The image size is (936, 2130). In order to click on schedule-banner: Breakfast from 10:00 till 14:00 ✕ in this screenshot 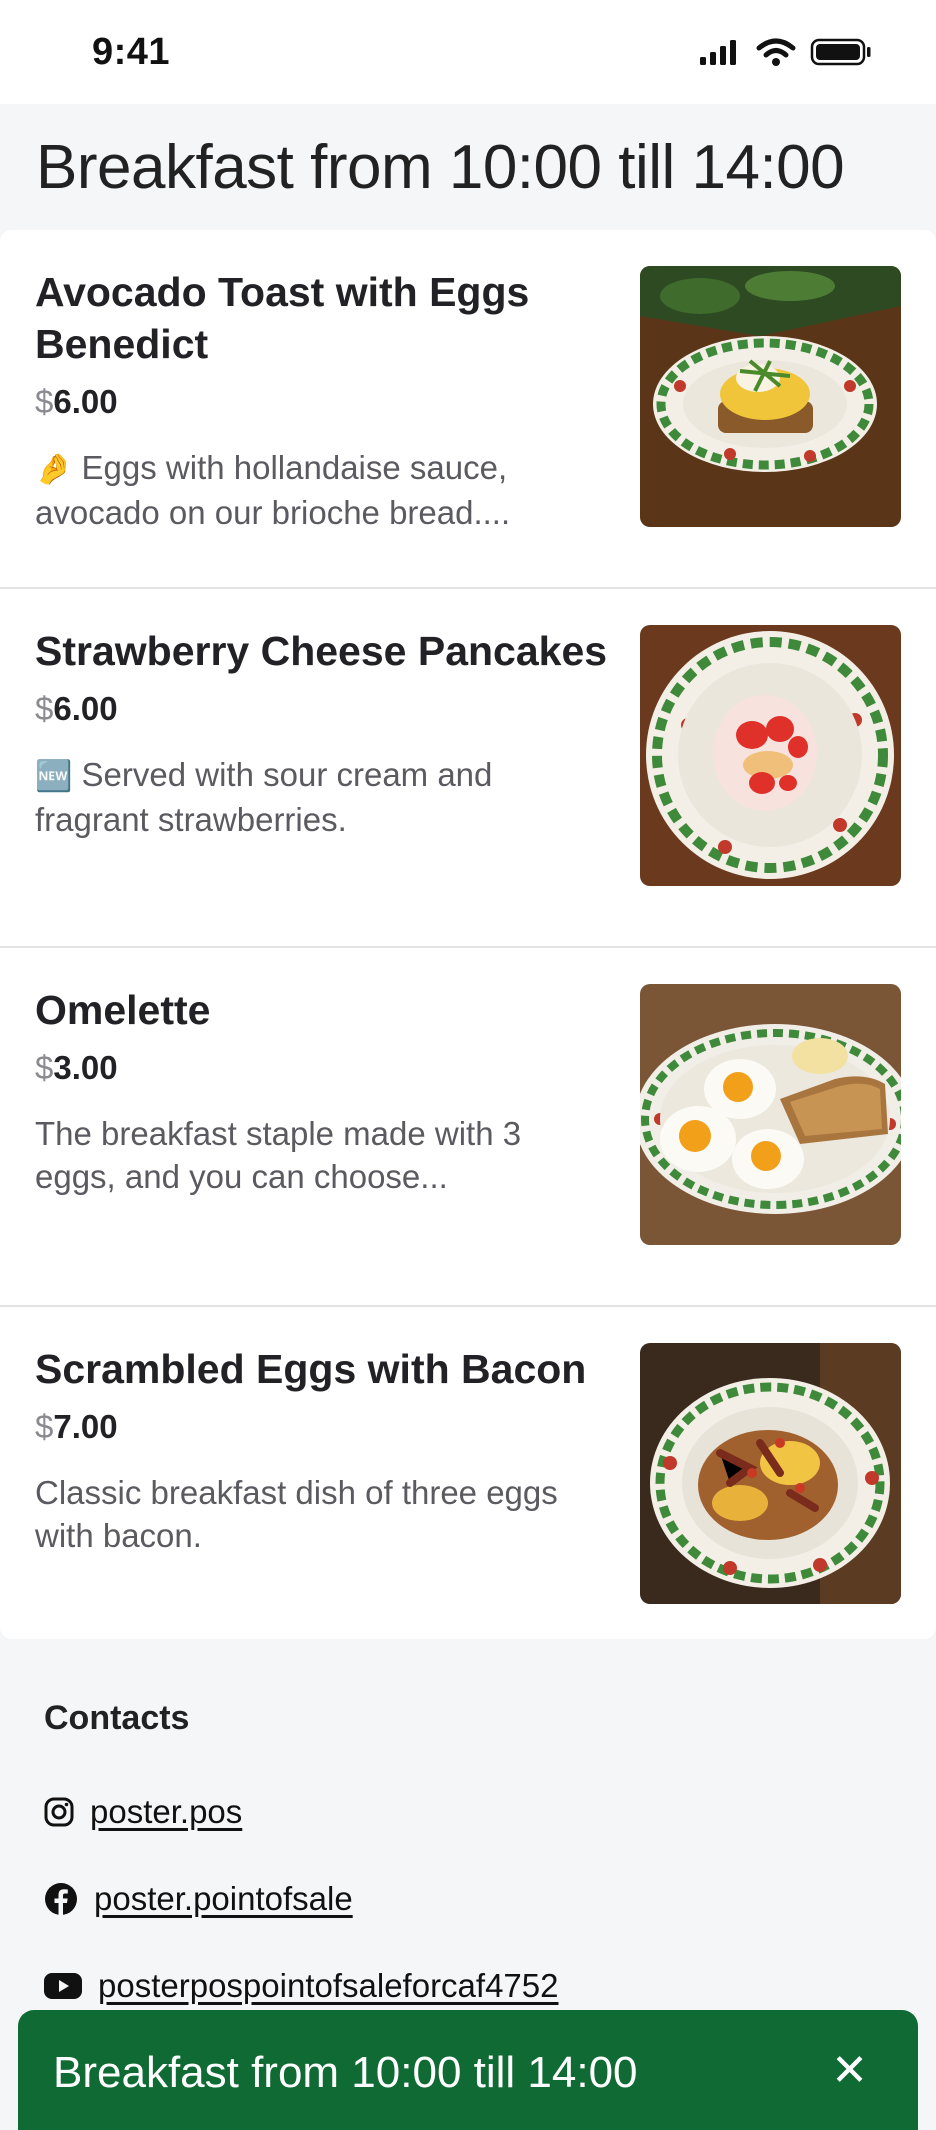, I will do `click(468, 2070)`.